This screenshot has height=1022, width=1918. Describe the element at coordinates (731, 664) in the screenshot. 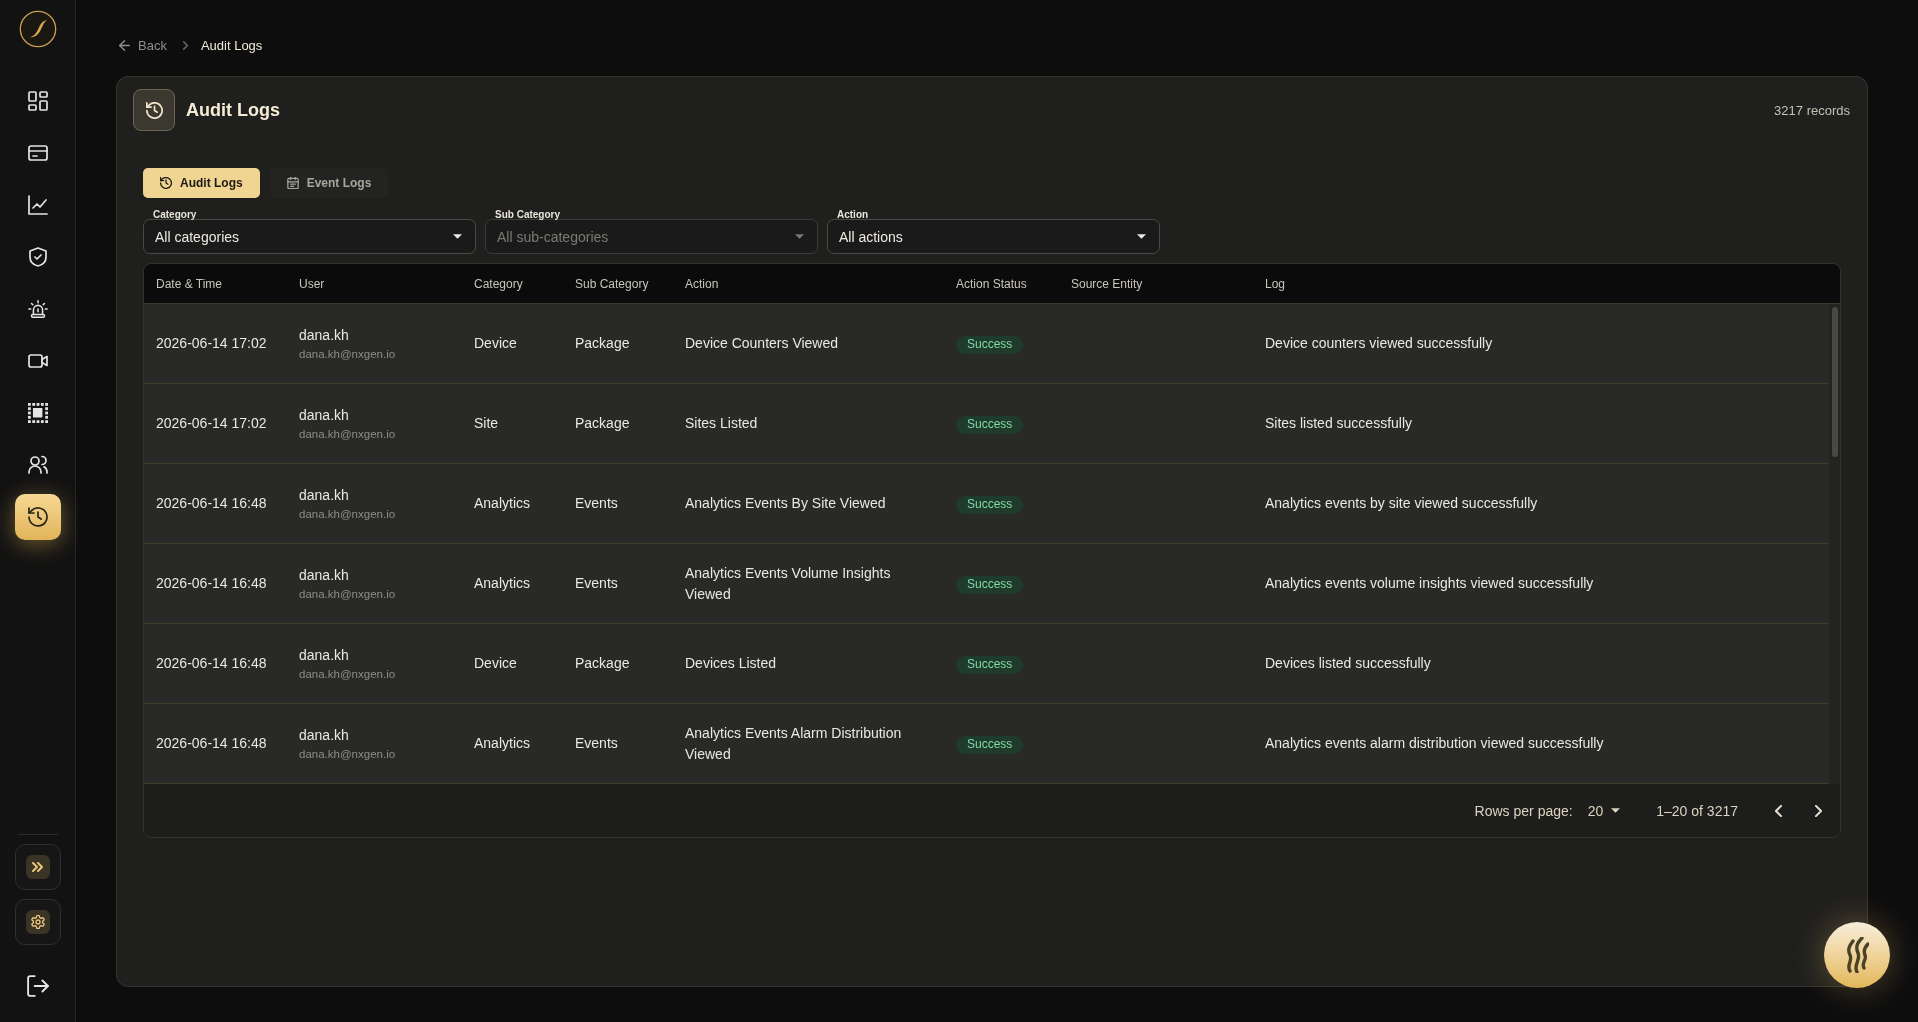

I see `table-cell-text: Devices Listed` at that location.